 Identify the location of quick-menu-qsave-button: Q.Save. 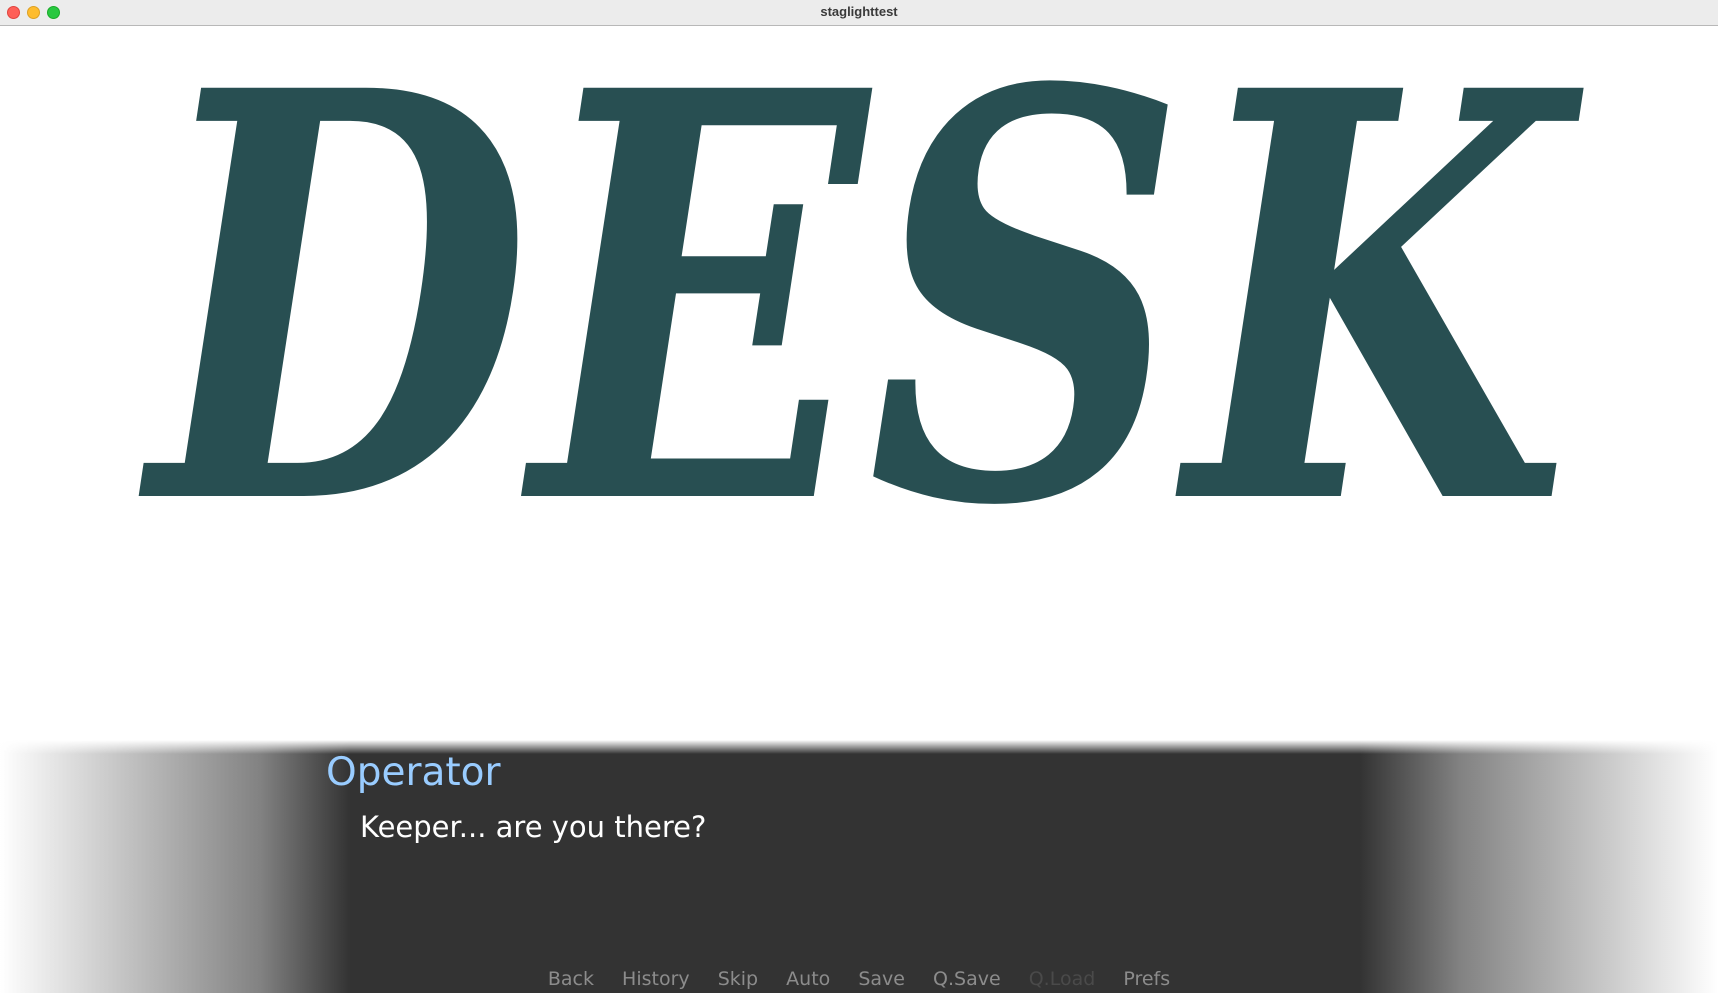
(967, 979).